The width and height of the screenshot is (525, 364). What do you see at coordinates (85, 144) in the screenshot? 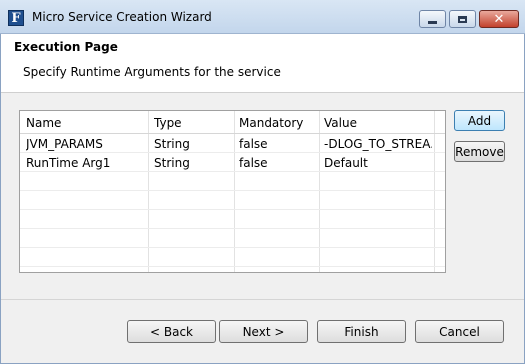
I see `table-cell-name: JVM_PARAMS` at bounding box center [85, 144].